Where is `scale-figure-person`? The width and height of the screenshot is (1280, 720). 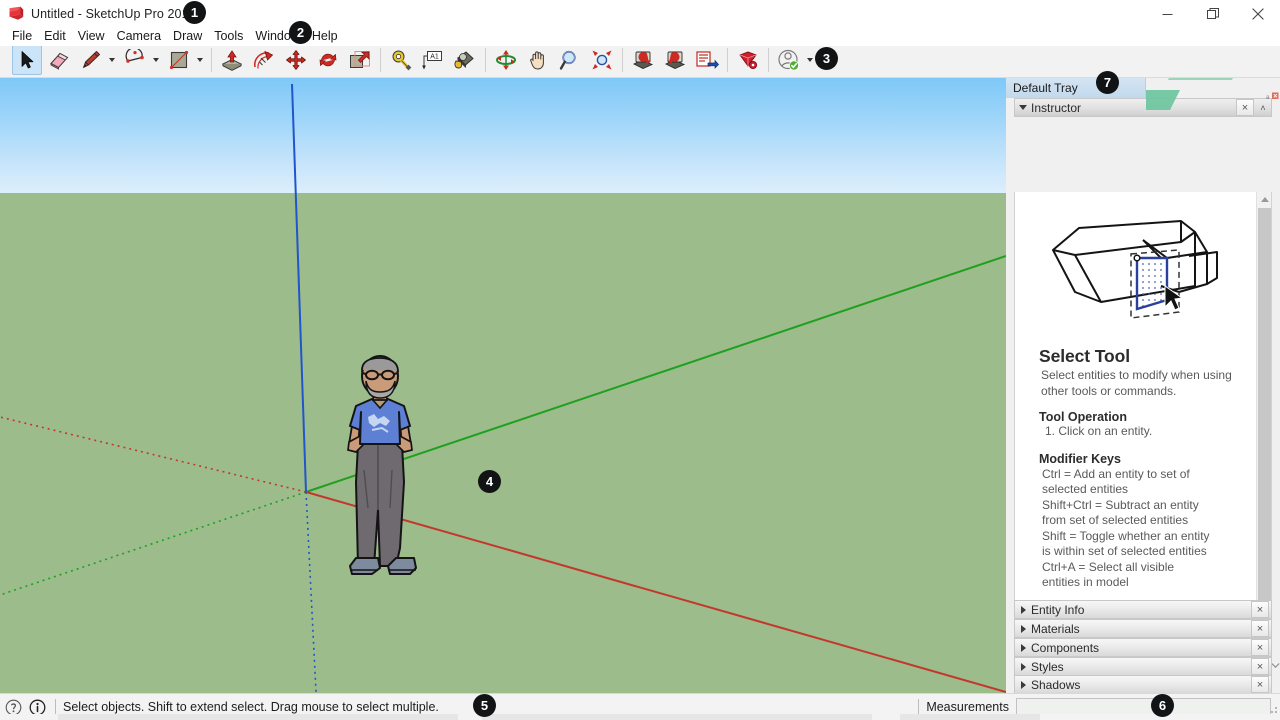
scale-figure-person is located at coordinates (382, 465).